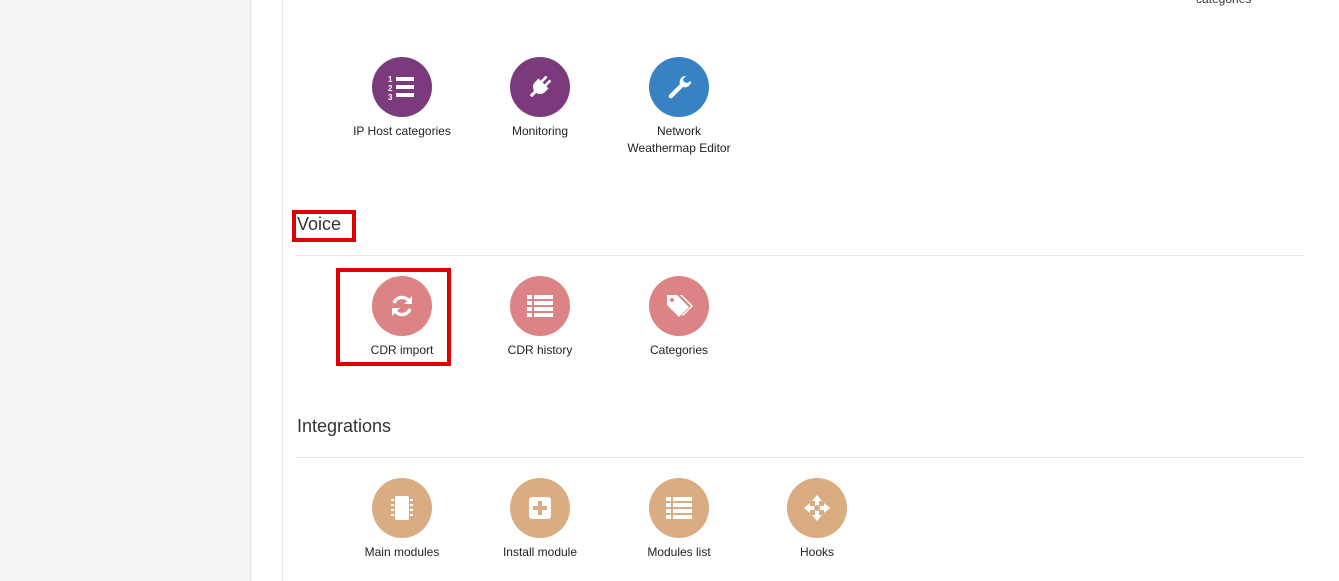 The image size is (1339, 581). What do you see at coordinates (679, 306) in the screenshot?
I see `tags-icon` at bounding box center [679, 306].